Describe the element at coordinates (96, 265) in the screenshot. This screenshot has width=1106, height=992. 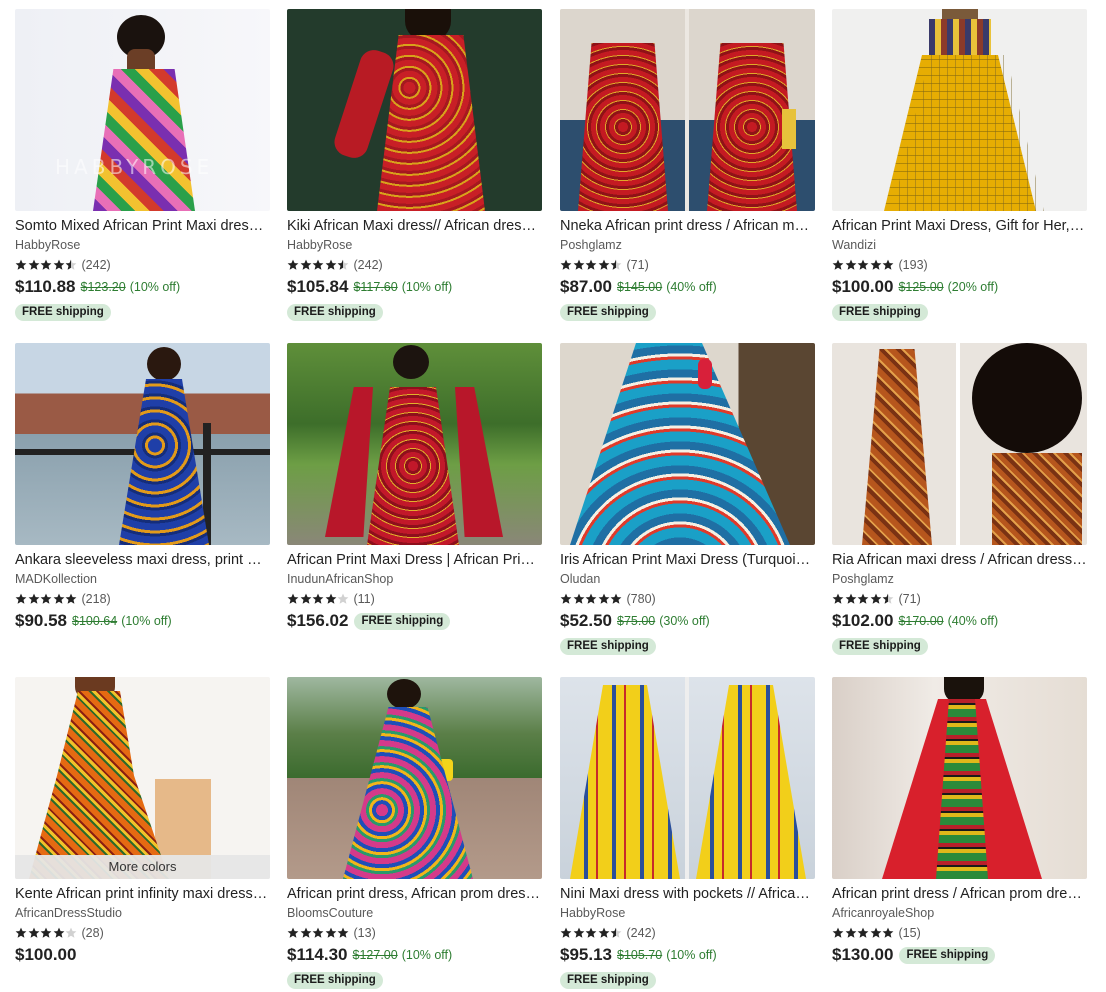
I see `review-count: (242)` at that location.